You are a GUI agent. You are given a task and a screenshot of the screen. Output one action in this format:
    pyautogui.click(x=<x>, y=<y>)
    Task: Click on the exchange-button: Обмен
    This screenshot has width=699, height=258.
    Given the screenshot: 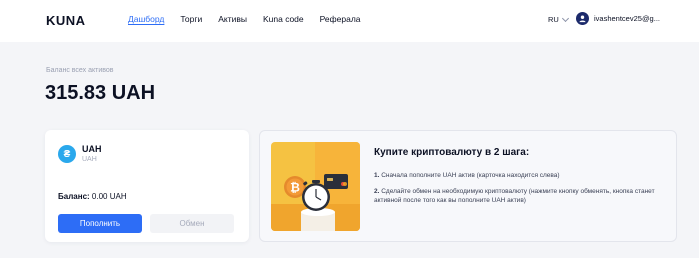 What is the action you would take?
    pyautogui.click(x=192, y=223)
    